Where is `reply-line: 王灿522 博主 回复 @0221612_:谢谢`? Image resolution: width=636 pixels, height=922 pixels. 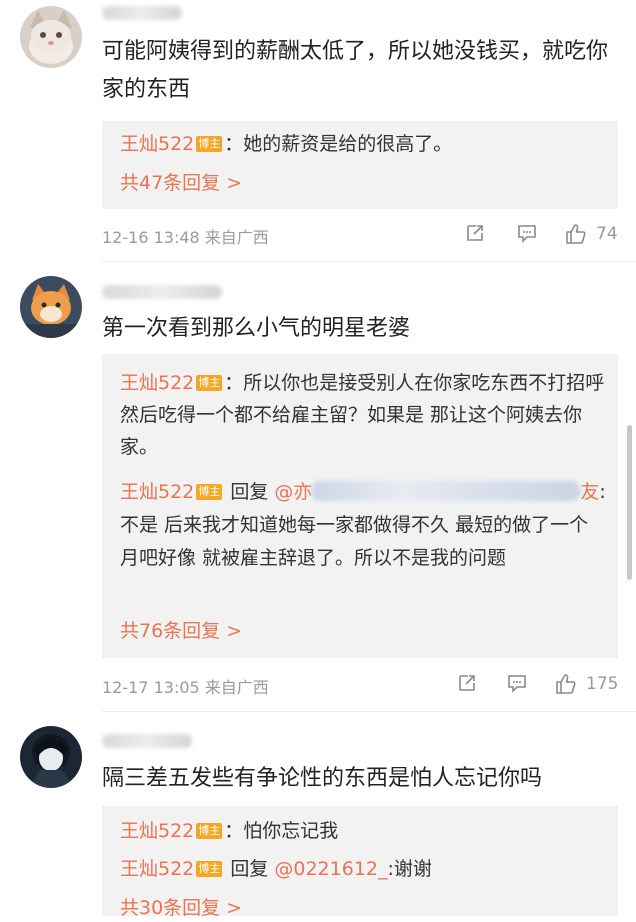 reply-line: 王灿522 博主 回复 @0221612_:谢谢 is located at coordinates (363, 869).